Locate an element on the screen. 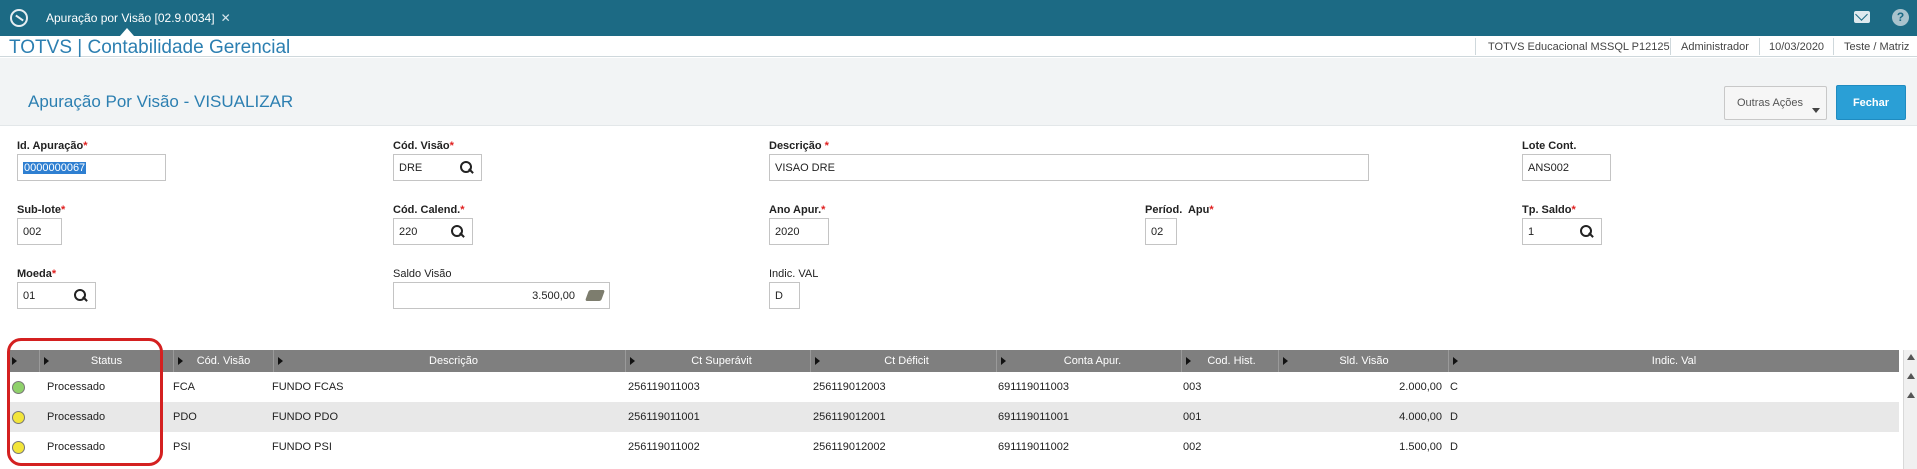 The width and height of the screenshot is (1917, 469). descricao-label: Descrição * is located at coordinates (799, 146).